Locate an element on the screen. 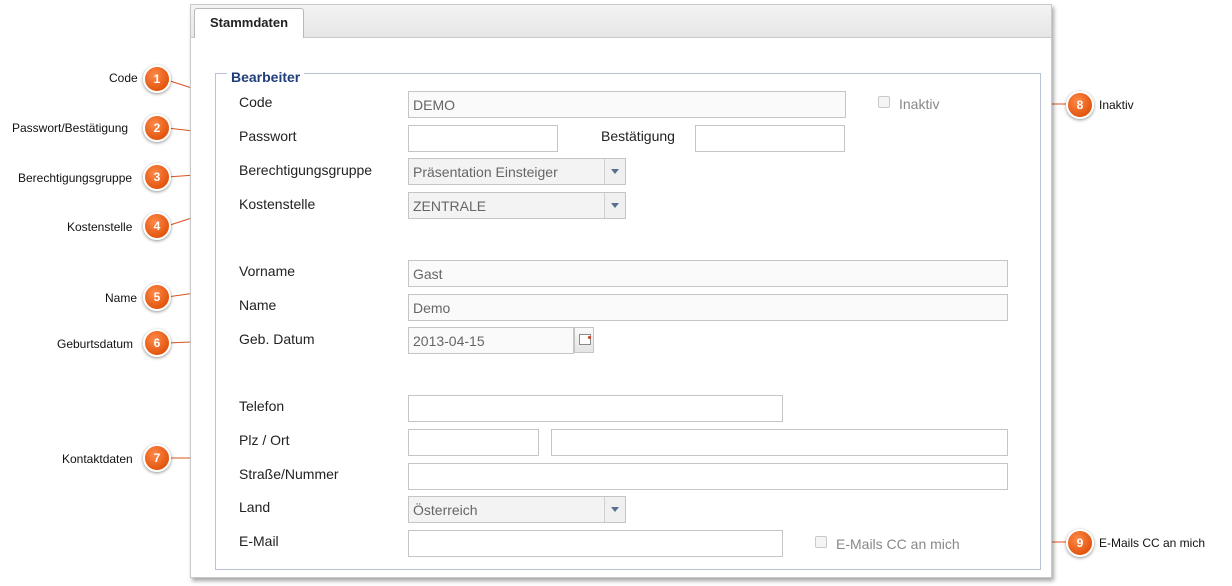  land-select: Österreich is located at coordinates (517, 509).